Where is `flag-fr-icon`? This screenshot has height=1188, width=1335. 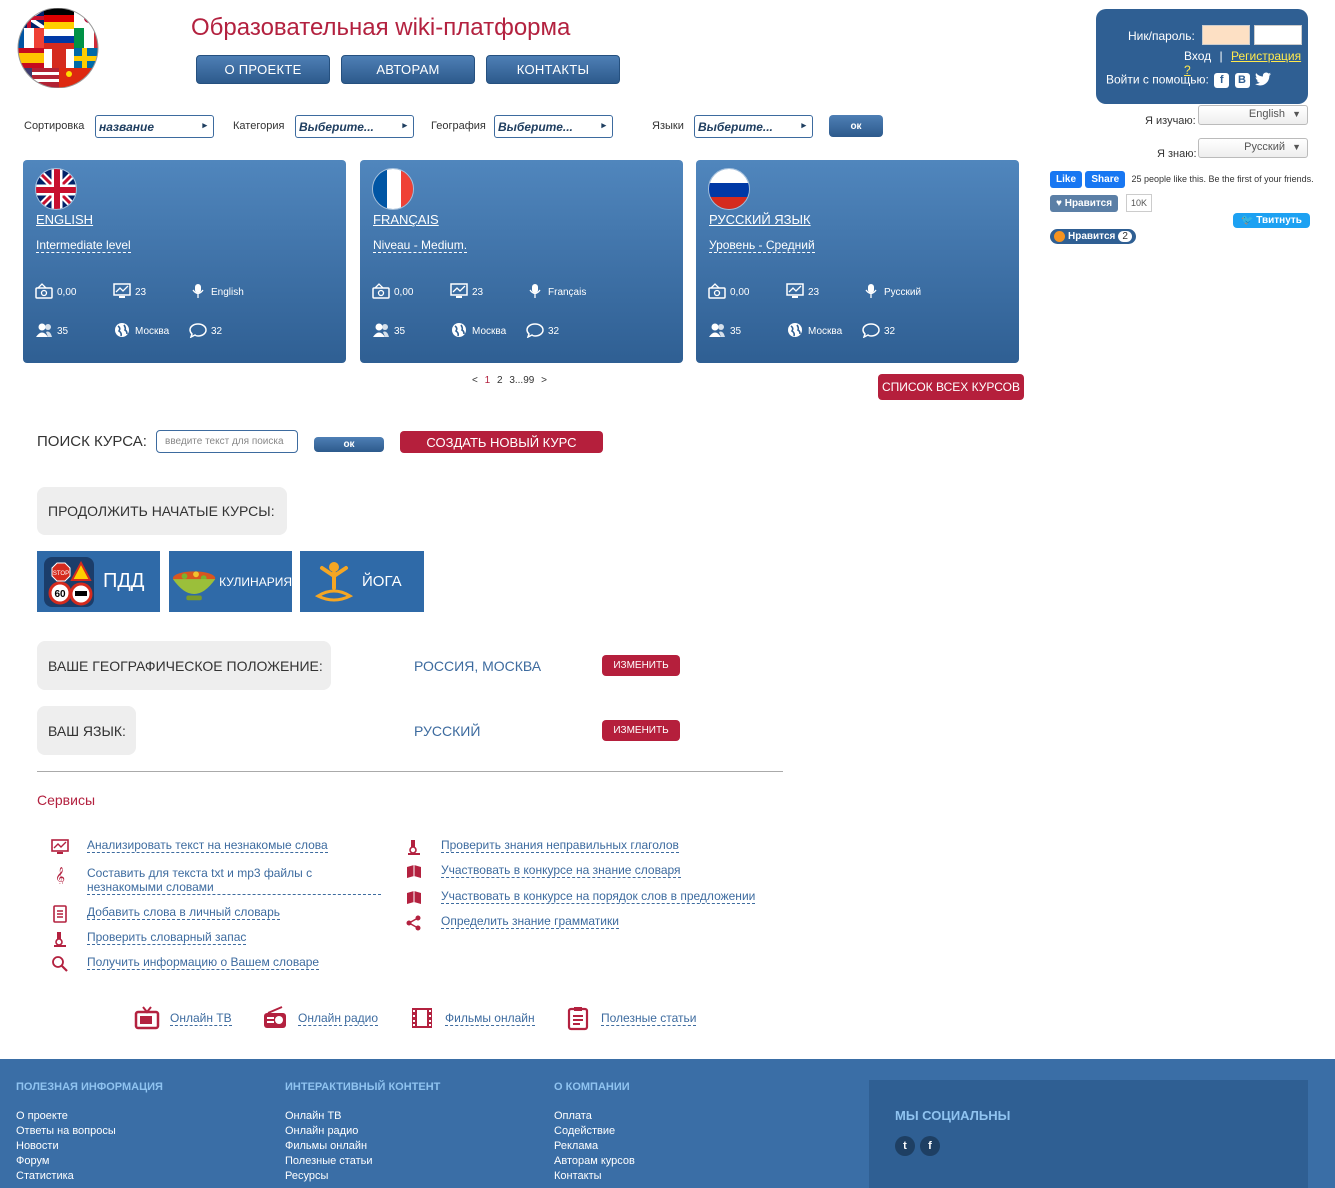 flag-fr-icon is located at coordinates (393, 189).